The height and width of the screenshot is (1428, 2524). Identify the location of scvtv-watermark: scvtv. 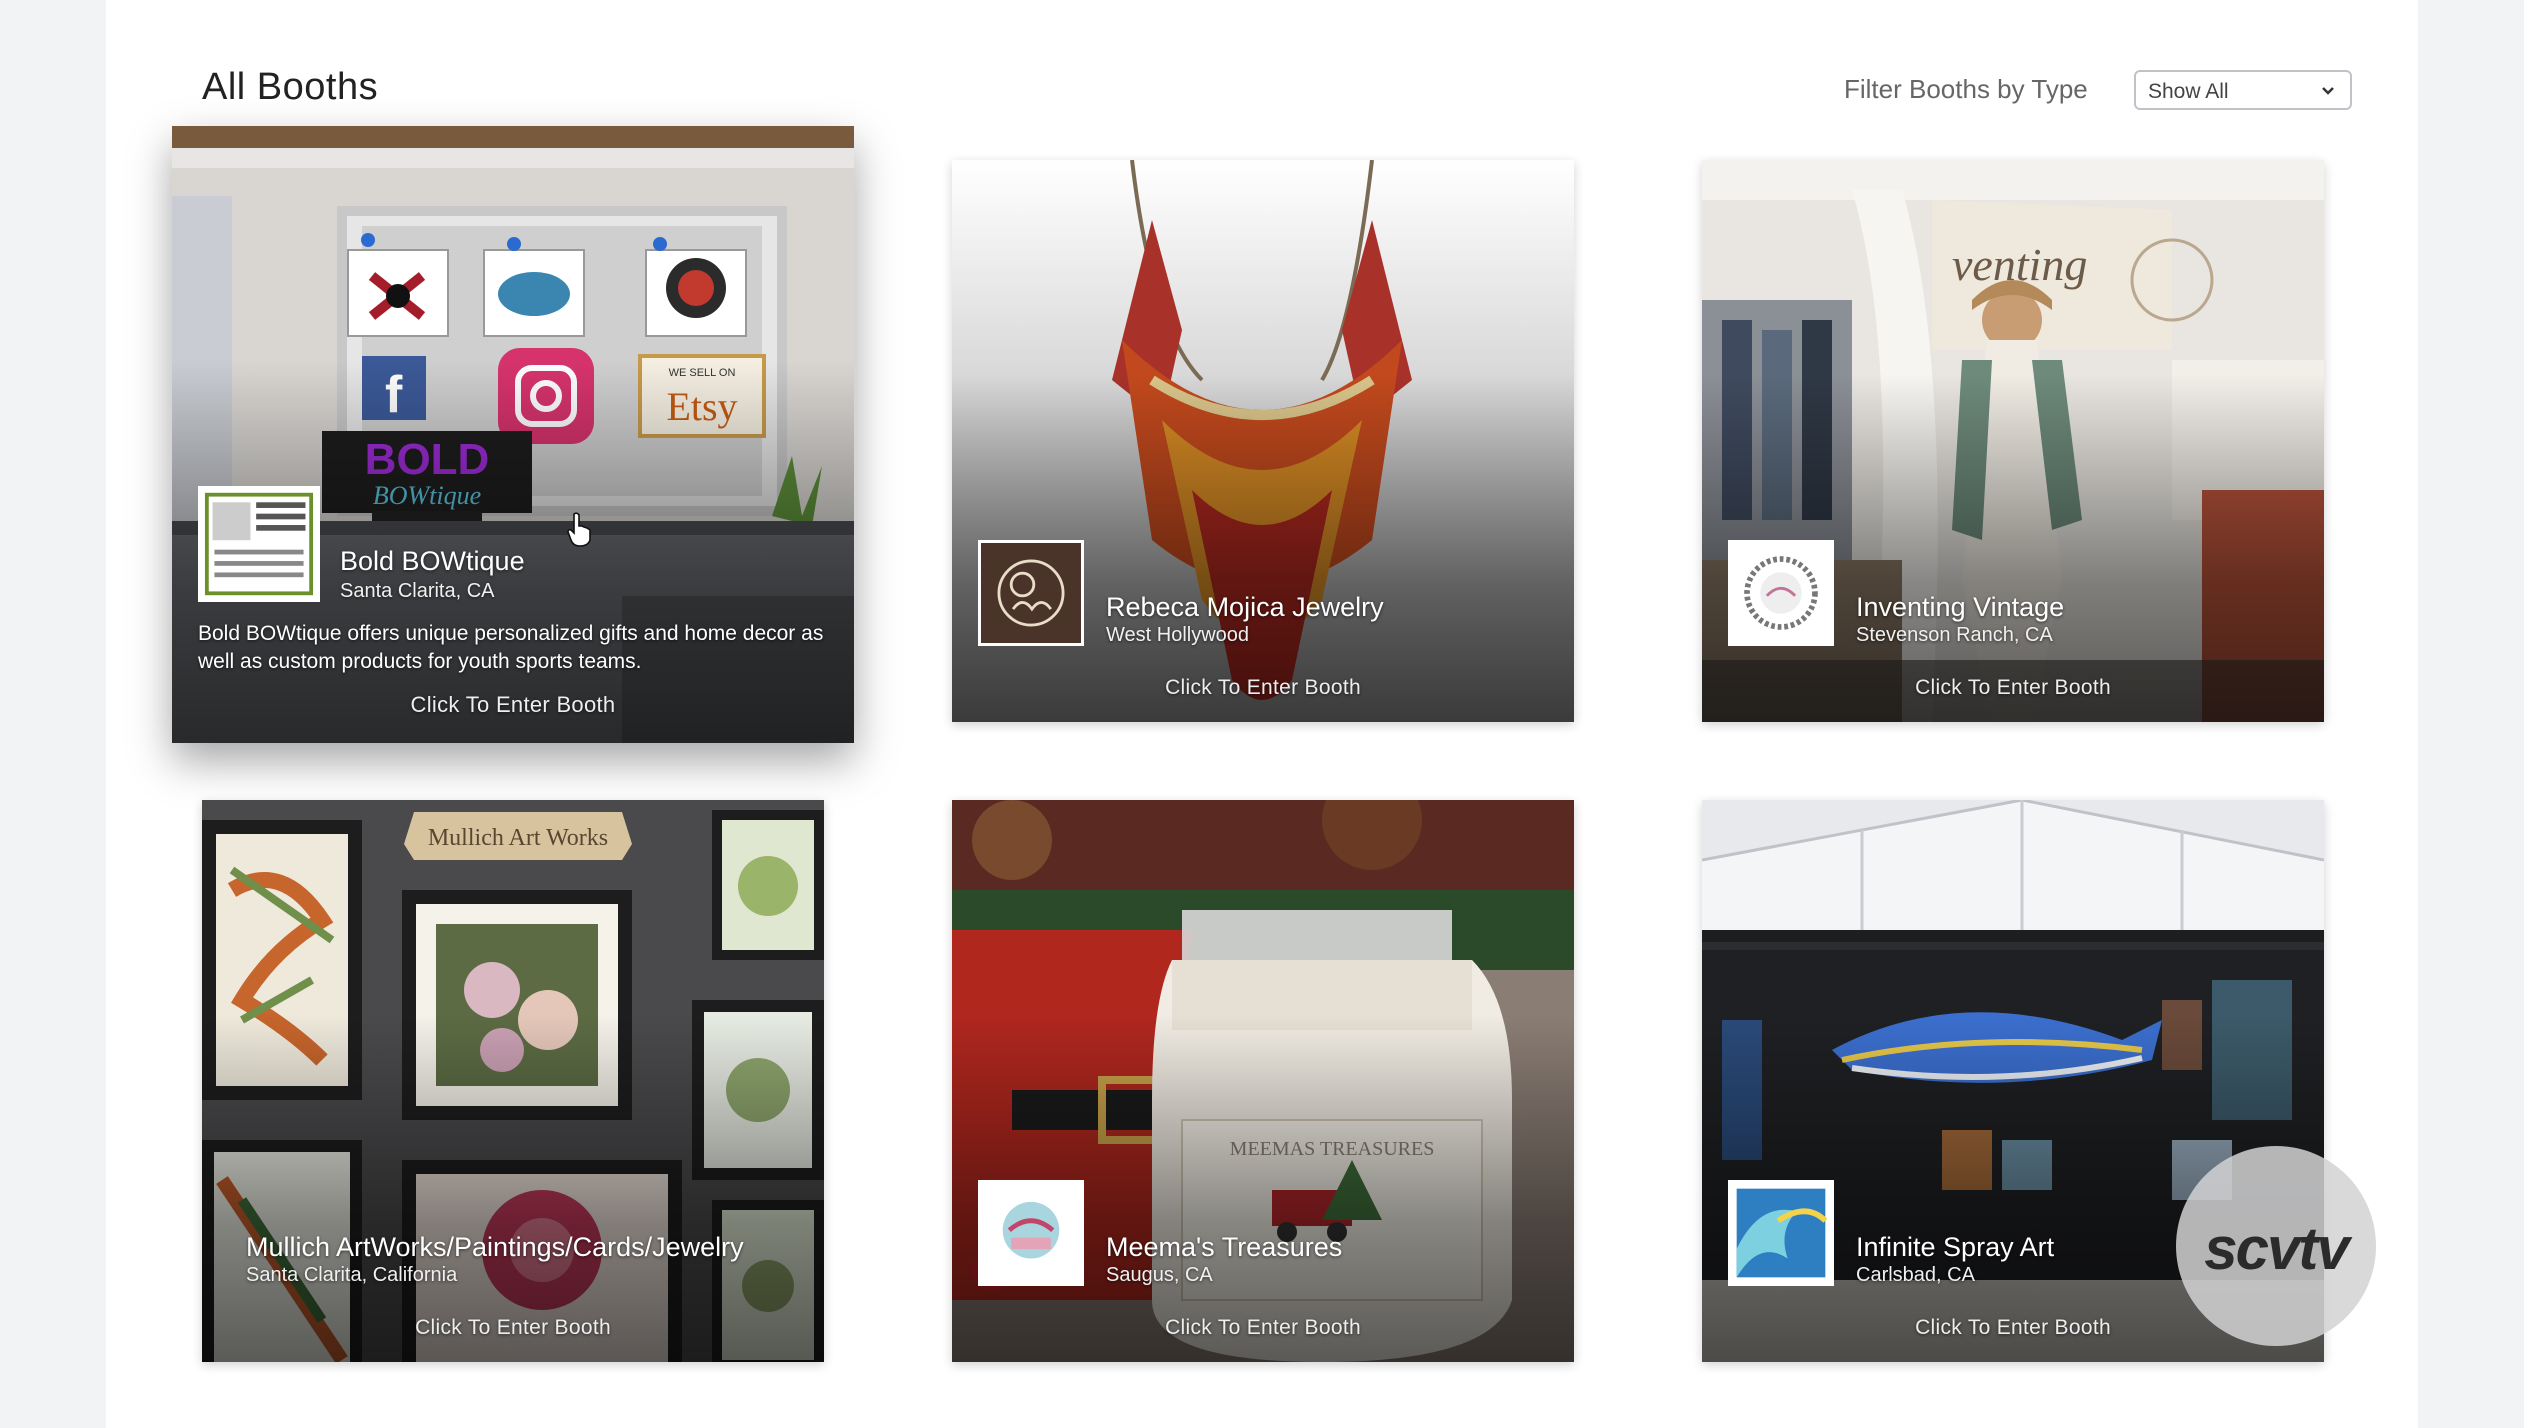
(2276, 1246).